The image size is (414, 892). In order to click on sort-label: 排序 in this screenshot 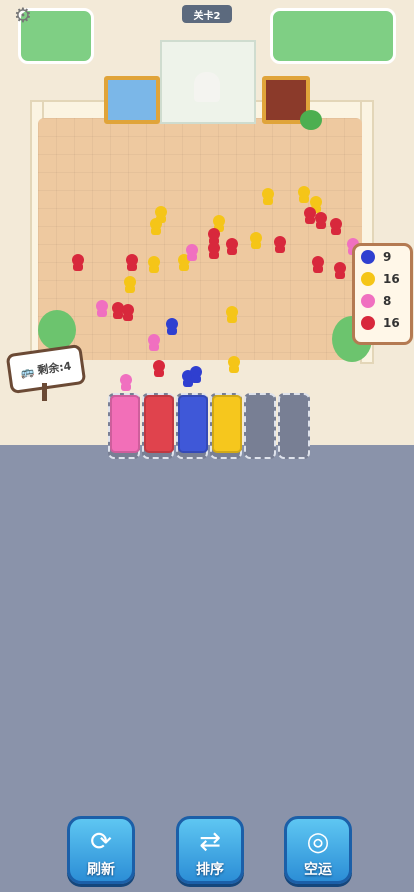, I will do `click(210, 870)`.